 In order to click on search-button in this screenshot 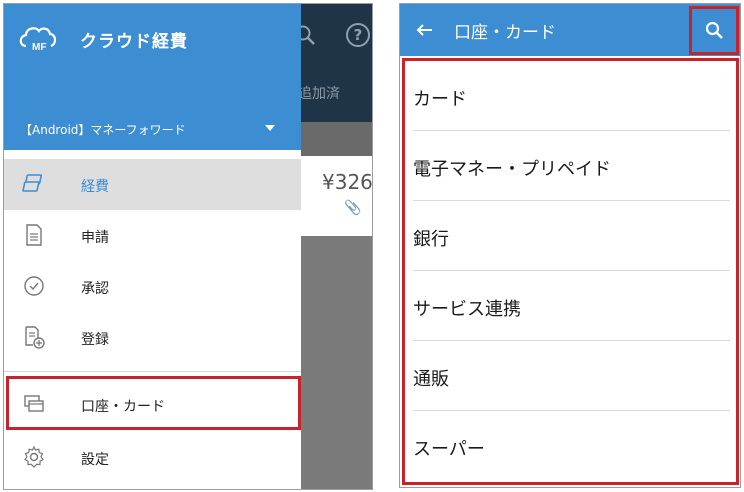, I will do `click(714, 30)`.